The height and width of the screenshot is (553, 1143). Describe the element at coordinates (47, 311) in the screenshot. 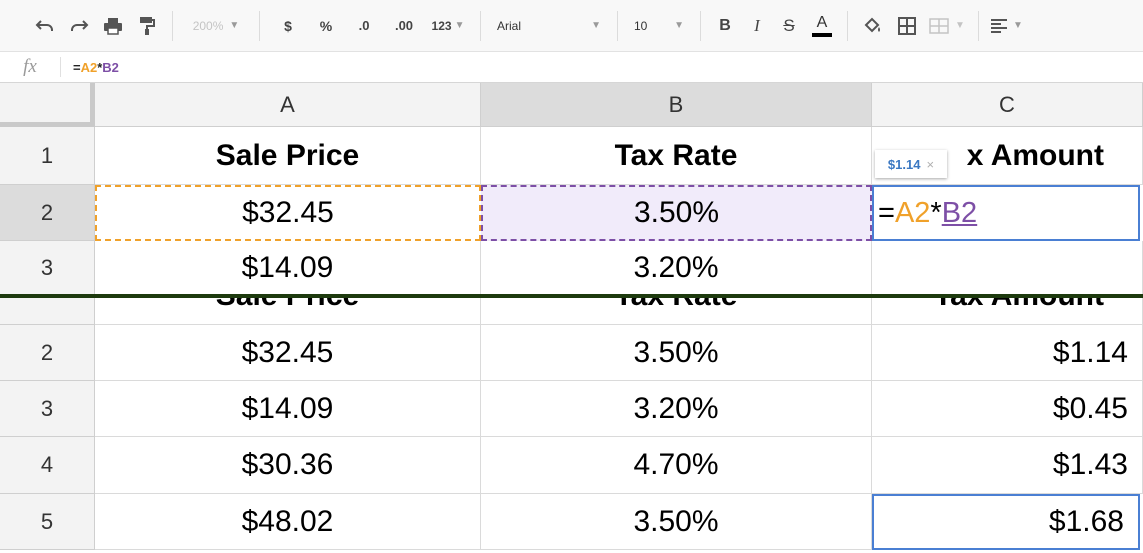

I see `row-header-1-cut` at that location.